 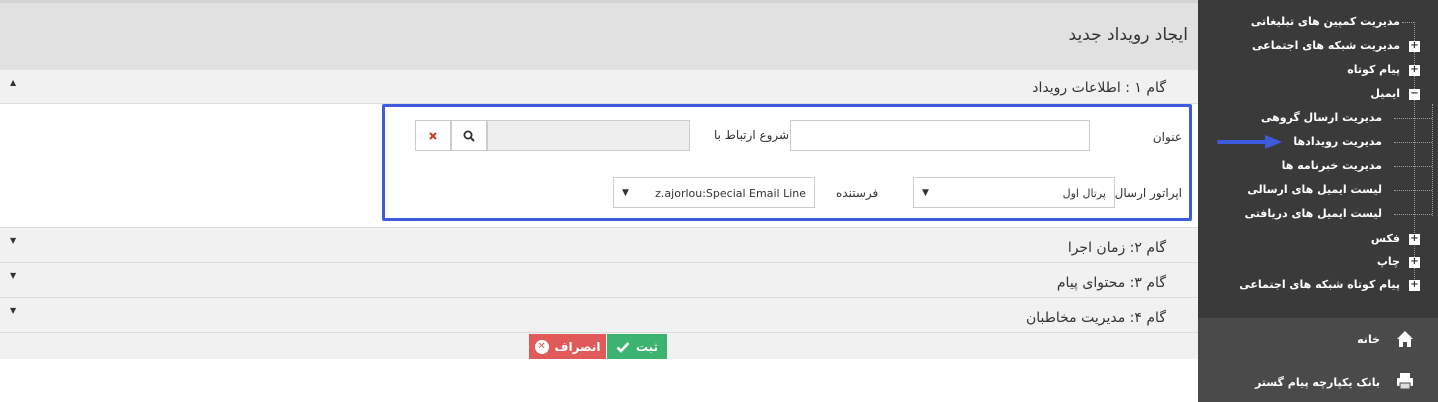 What do you see at coordinates (1128, 35) in the screenshot?
I see `page-title: ایجاد رویداد جدید` at bounding box center [1128, 35].